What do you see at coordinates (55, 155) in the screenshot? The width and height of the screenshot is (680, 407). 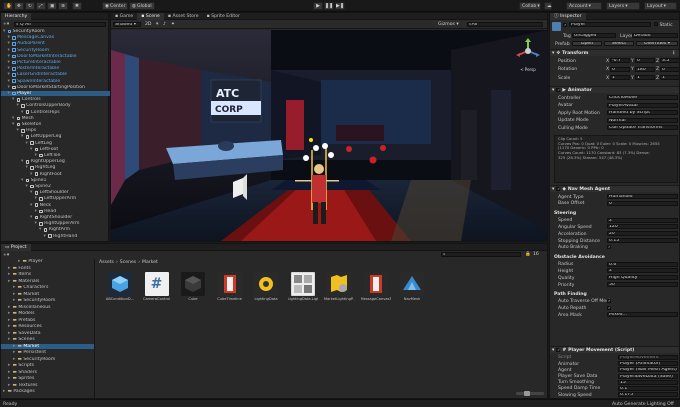 I see `hierarchy-item: ▾ LeftToe` at bounding box center [55, 155].